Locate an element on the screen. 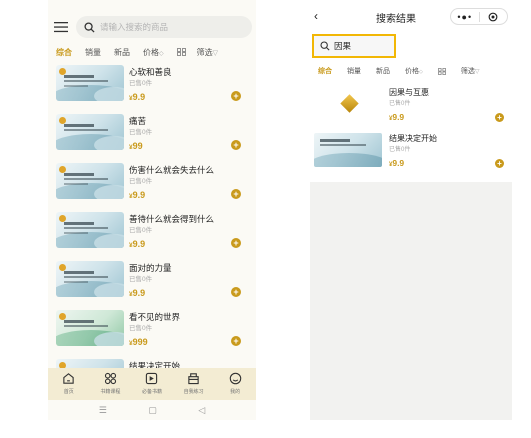  tab-label: 必备书籍 is located at coordinates (151, 392).